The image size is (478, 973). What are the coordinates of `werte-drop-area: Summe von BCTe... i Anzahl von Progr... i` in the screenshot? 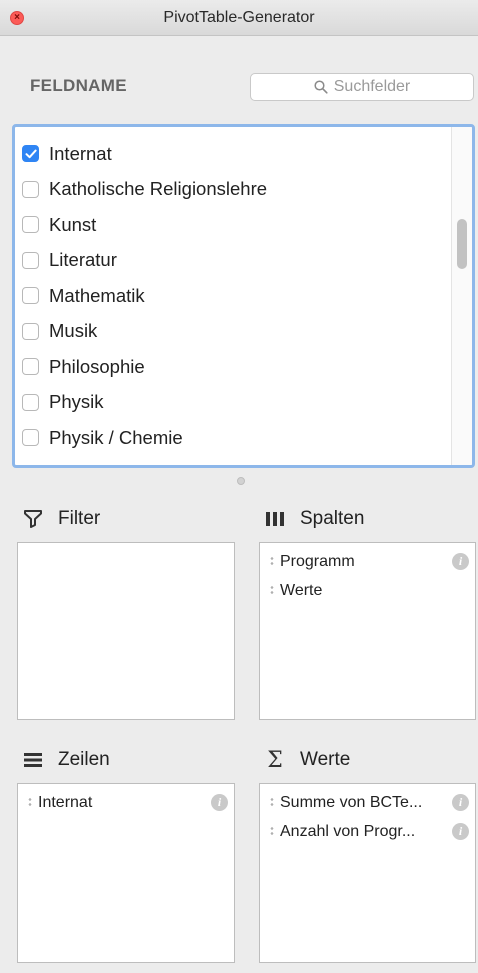 It's located at (367, 873).